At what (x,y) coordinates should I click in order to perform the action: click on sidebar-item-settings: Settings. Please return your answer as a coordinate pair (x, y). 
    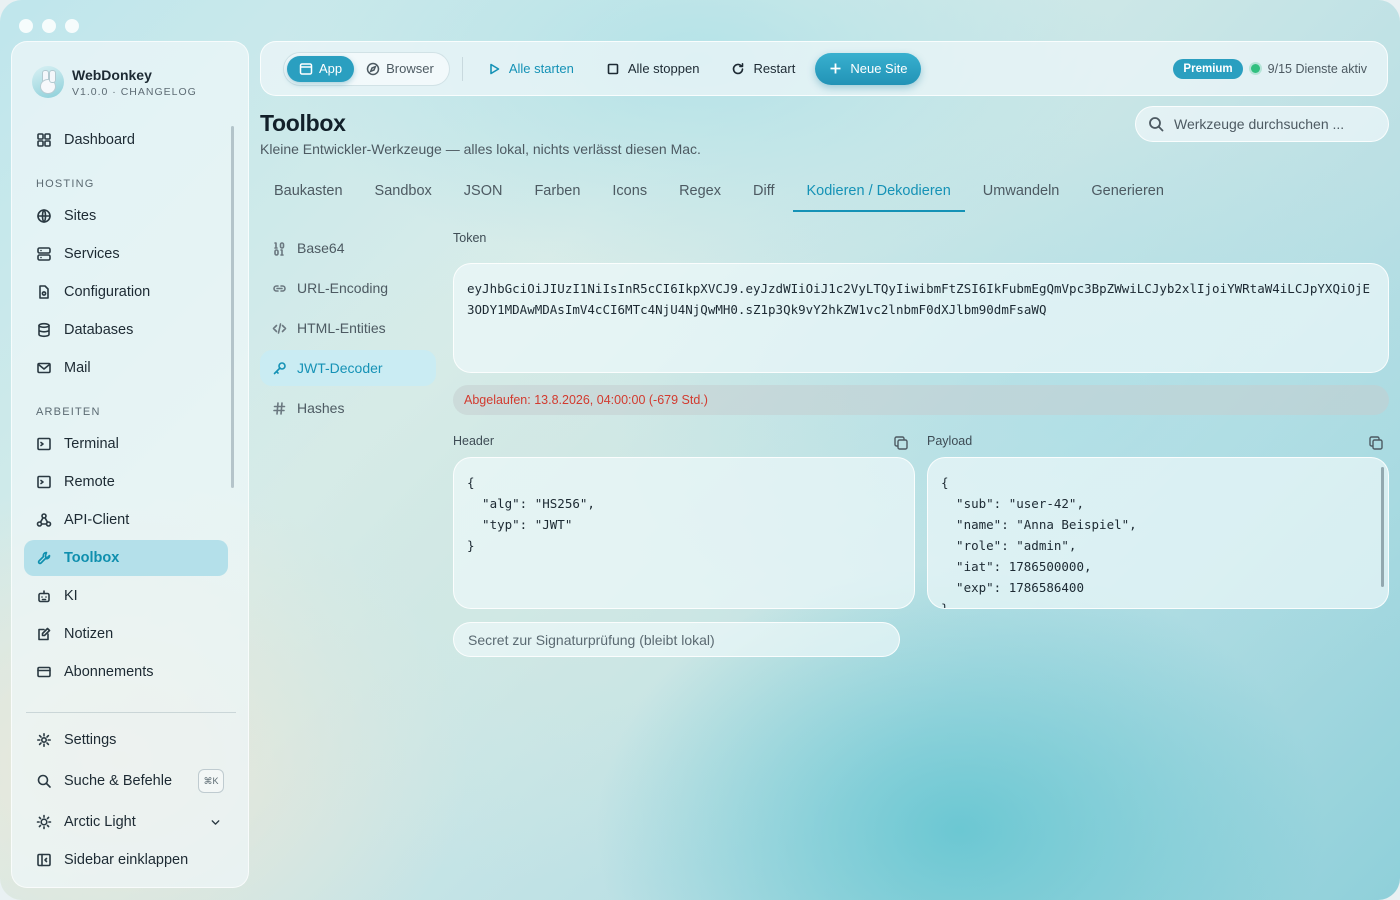
    Looking at the image, I should click on (126, 740).